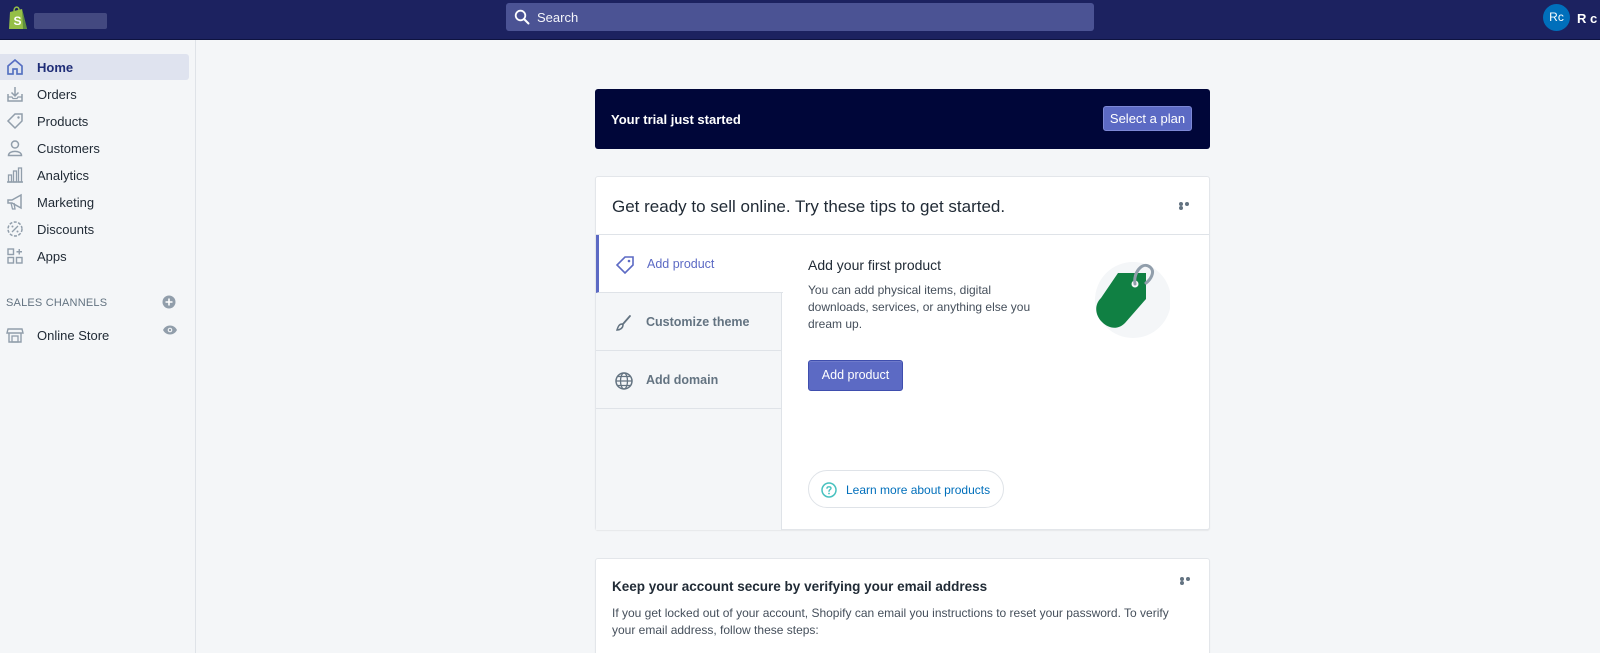 This screenshot has width=1600, height=653. What do you see at coordinates (855, 375) in the screenshot?
I see `add-product-button: Add product` at bounding box center [855, 375].